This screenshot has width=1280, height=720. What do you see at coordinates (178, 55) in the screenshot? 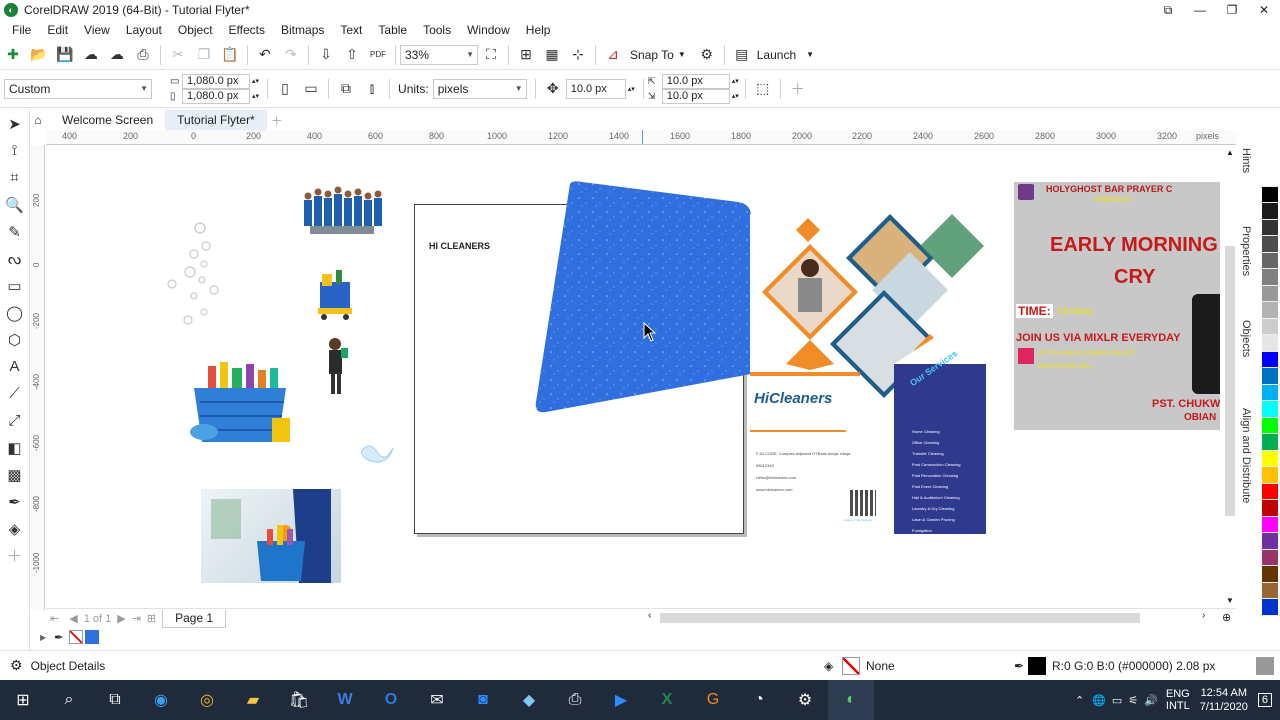
I see `cut-icon: ✂` at bounding box center [178, 55].